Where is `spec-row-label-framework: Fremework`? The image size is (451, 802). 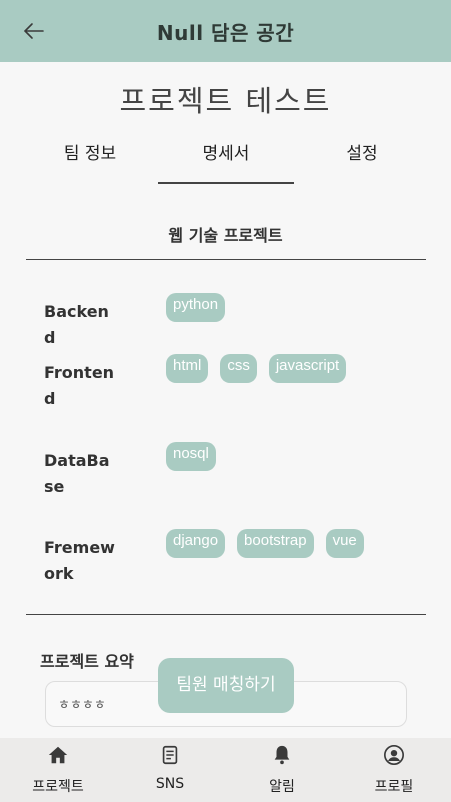
spec-row-label-framework: Fremework is located at coordinates (79, 560).